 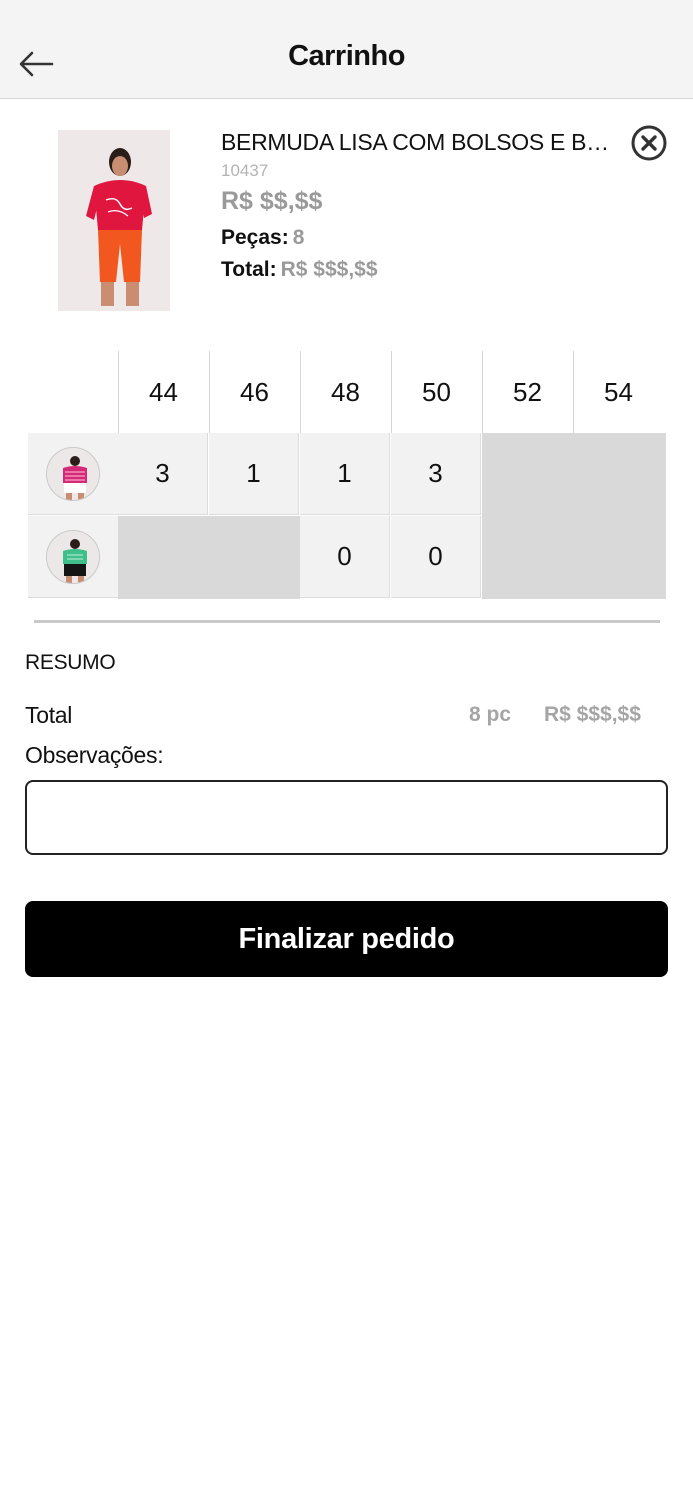 I want to click on total-label: Total:, so click(x=249, y=269).